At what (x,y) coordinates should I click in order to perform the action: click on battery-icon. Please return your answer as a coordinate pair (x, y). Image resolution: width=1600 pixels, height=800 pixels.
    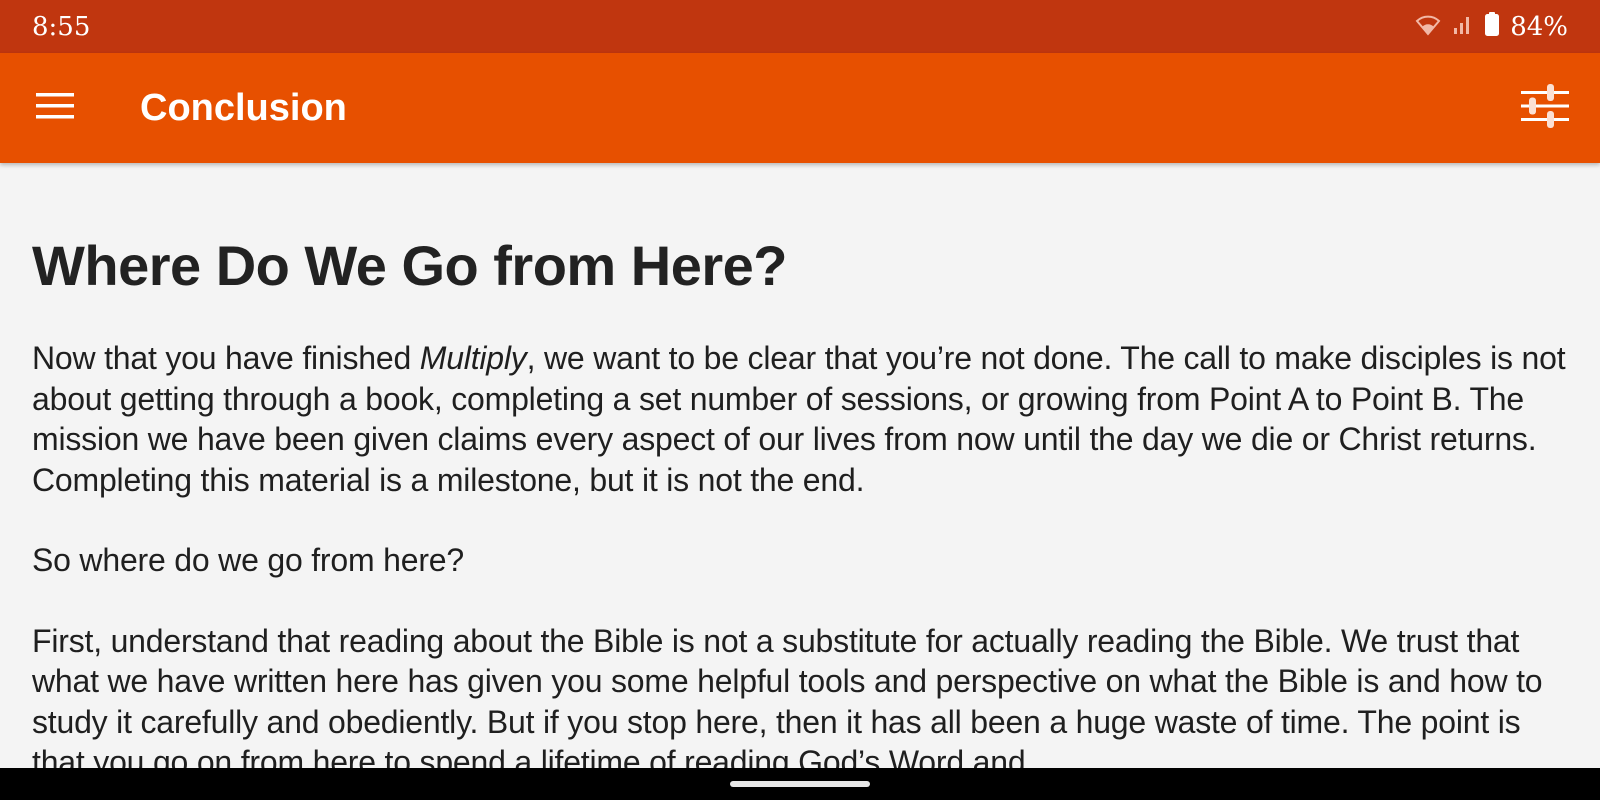
    Looking at the image, I should click on (1492, 26).